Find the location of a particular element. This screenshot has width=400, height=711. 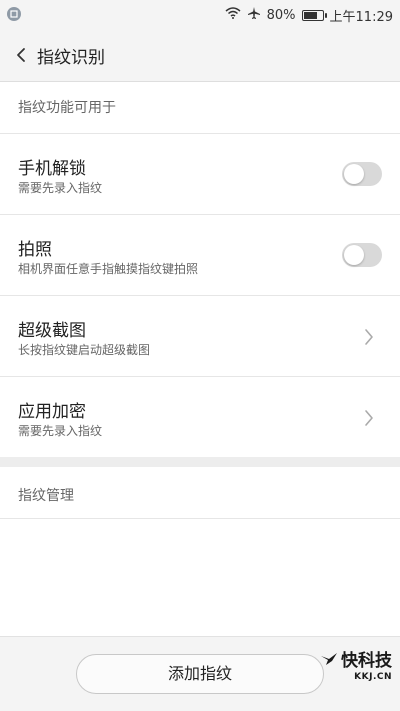

battery-level-fill is located at coordinates (310, 15).